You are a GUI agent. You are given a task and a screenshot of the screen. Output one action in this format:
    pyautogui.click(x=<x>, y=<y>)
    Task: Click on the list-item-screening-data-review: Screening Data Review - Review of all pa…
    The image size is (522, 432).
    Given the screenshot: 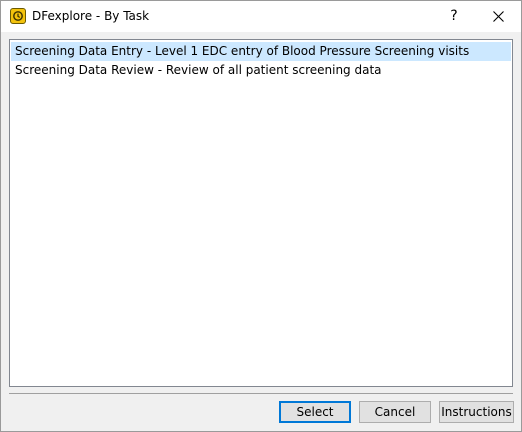 What is the action you would take?
    pyautogui.click(x=261, y=70)
    